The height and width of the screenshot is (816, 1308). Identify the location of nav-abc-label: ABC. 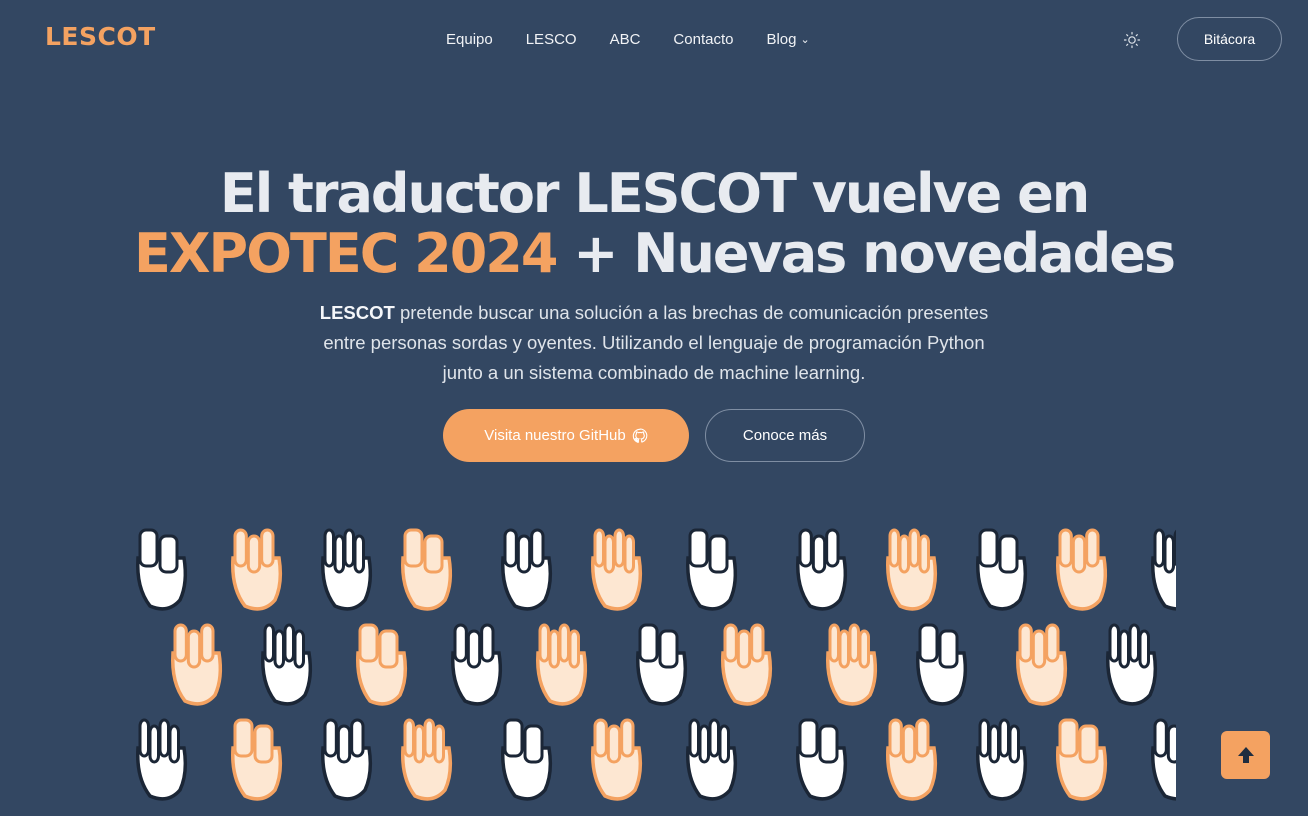
(625, 39).